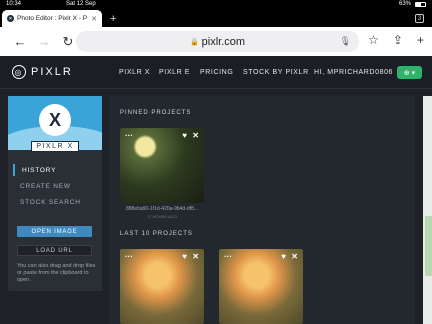 Image resolution: width=432 pixels, height=324 pixels. What do you see at coordinates (406, 73) in the screenshot?
I see `globe-icon: ⊕` at bounding box center [406, 73].